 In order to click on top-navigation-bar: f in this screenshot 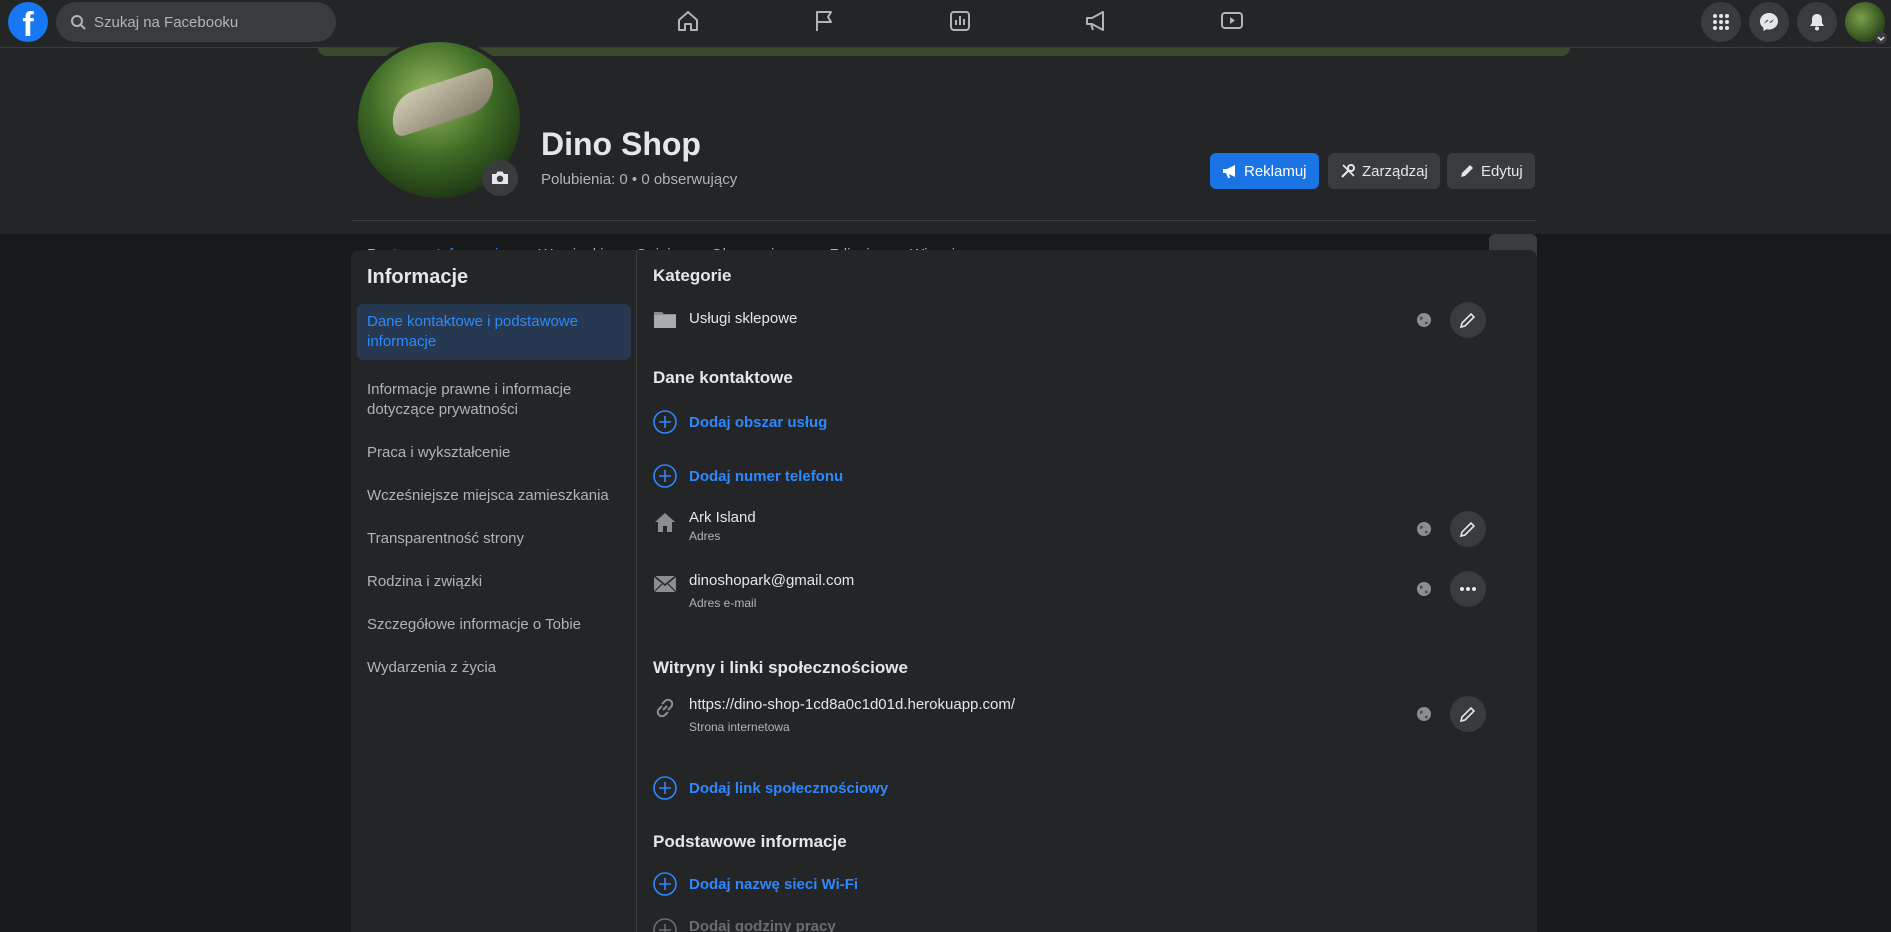, I will do `click(945, 24)`.